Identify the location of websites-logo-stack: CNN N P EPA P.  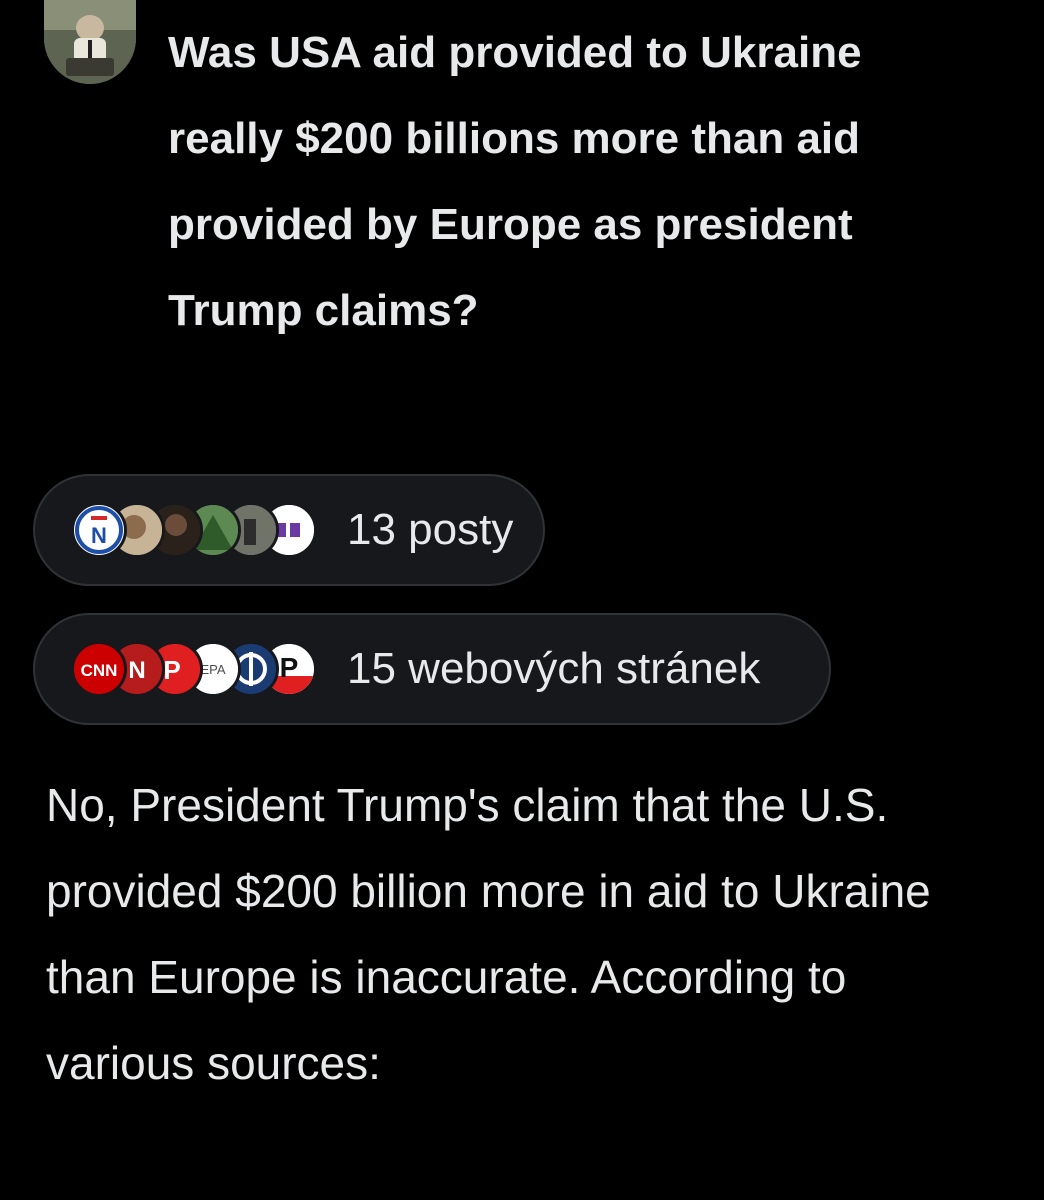
(202, 669).